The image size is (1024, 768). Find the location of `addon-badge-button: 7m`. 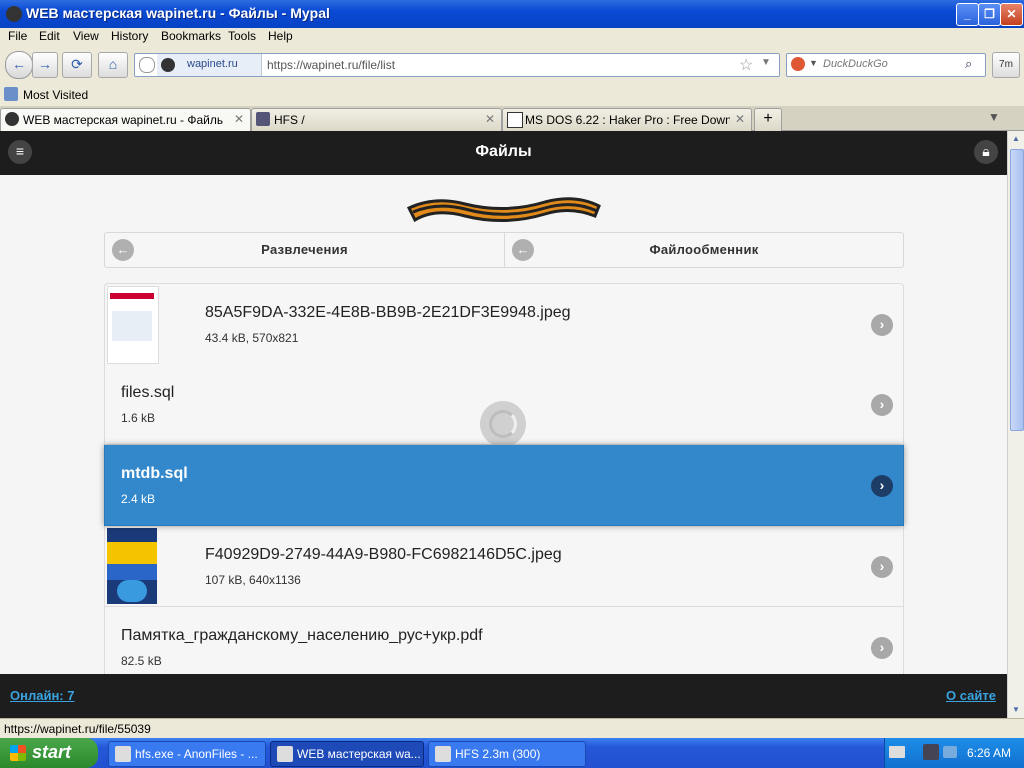

addon-badge-button: 7m is located at coordinates (1006, 65).